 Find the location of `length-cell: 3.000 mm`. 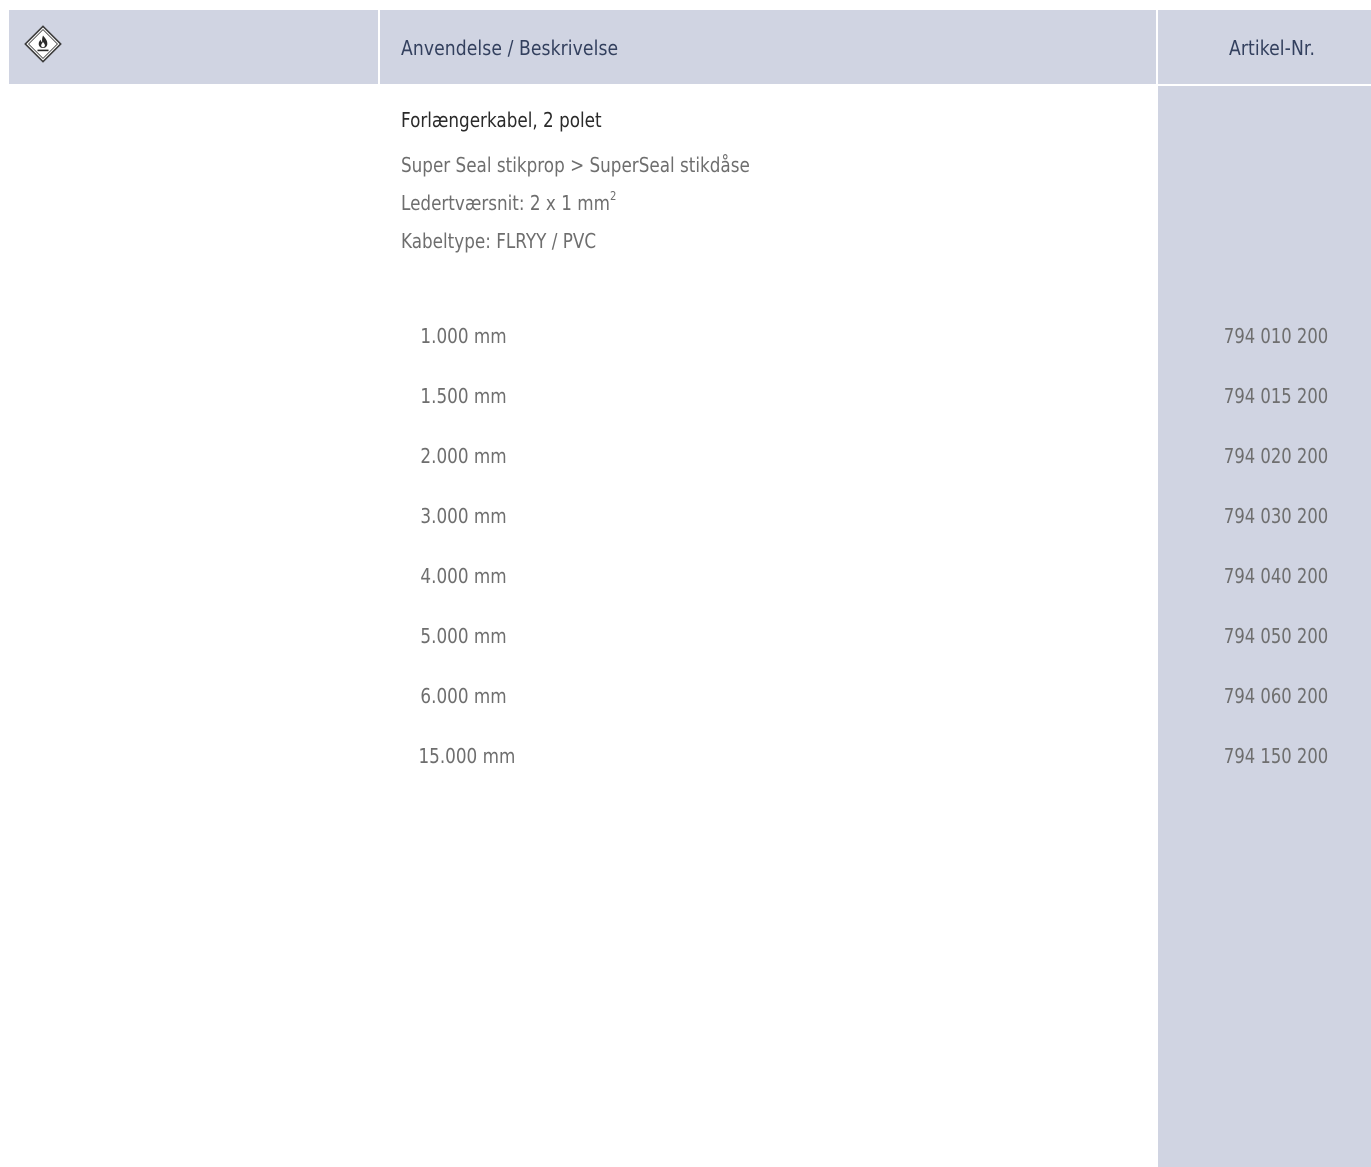

length-cell: 3.000 mm is located at coordinates (453, 516).